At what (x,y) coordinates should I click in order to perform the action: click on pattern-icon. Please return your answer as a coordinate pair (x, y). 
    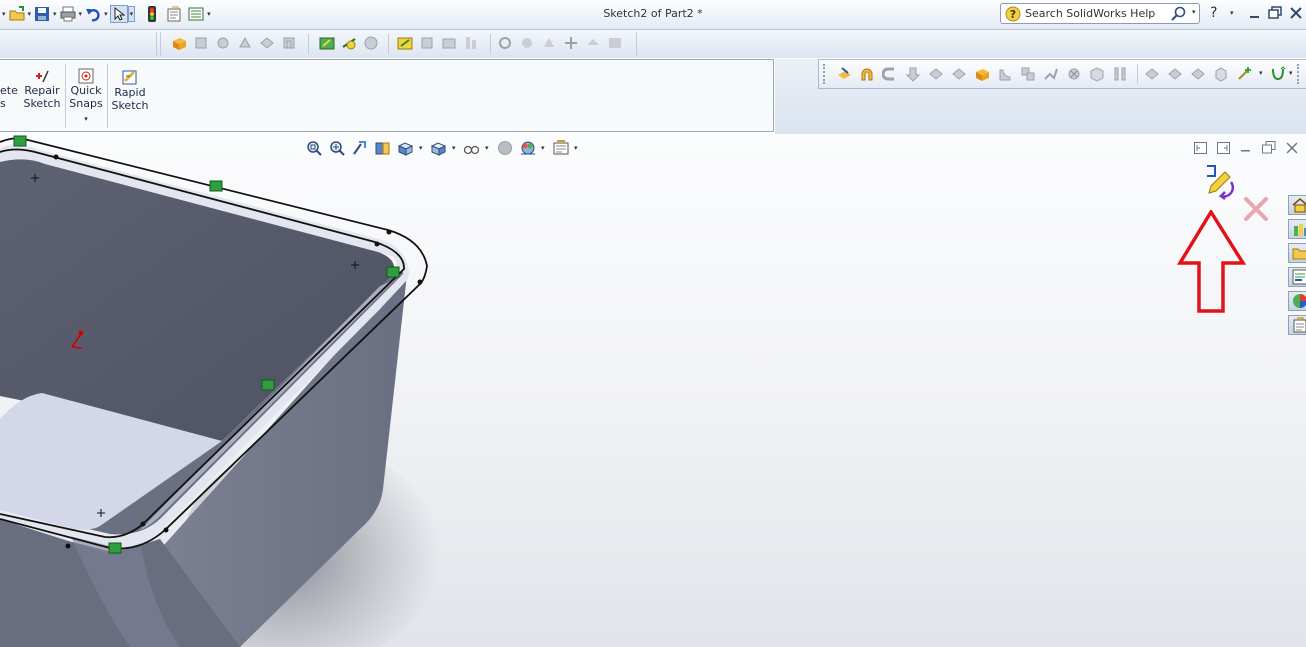
    Looking at the image, I should click on (1028, 74).